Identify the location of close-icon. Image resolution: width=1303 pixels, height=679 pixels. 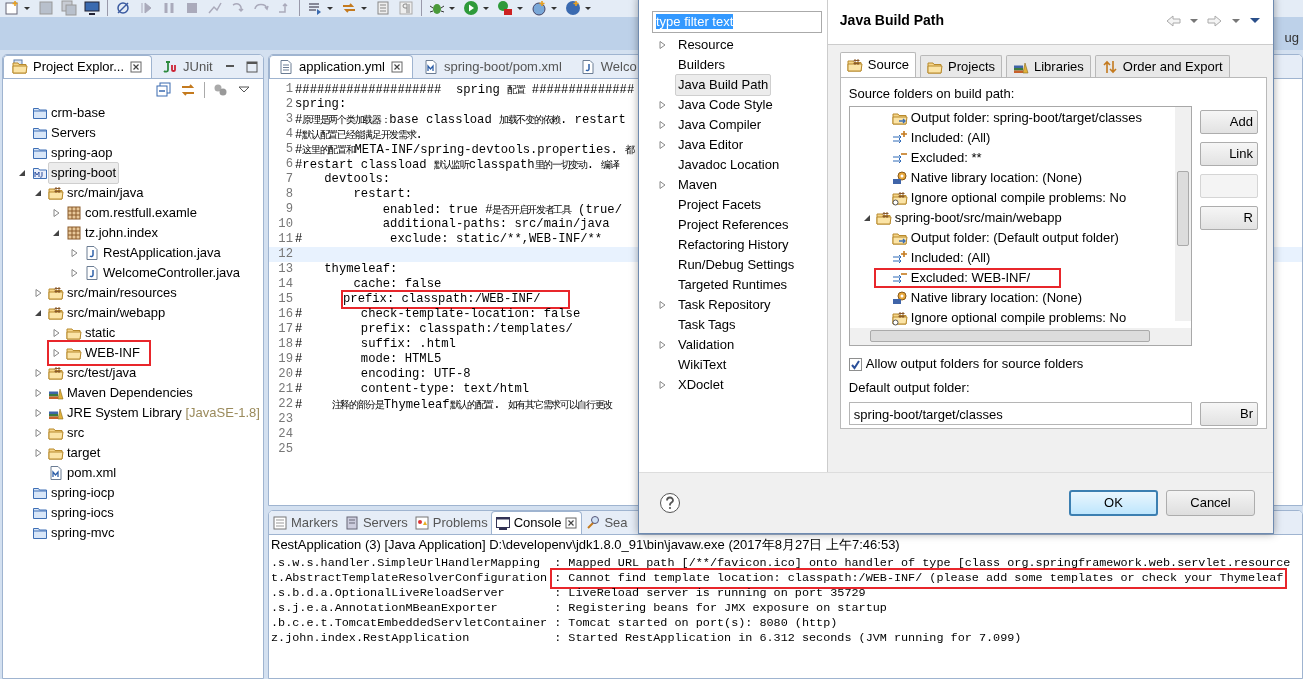
(571, 523).